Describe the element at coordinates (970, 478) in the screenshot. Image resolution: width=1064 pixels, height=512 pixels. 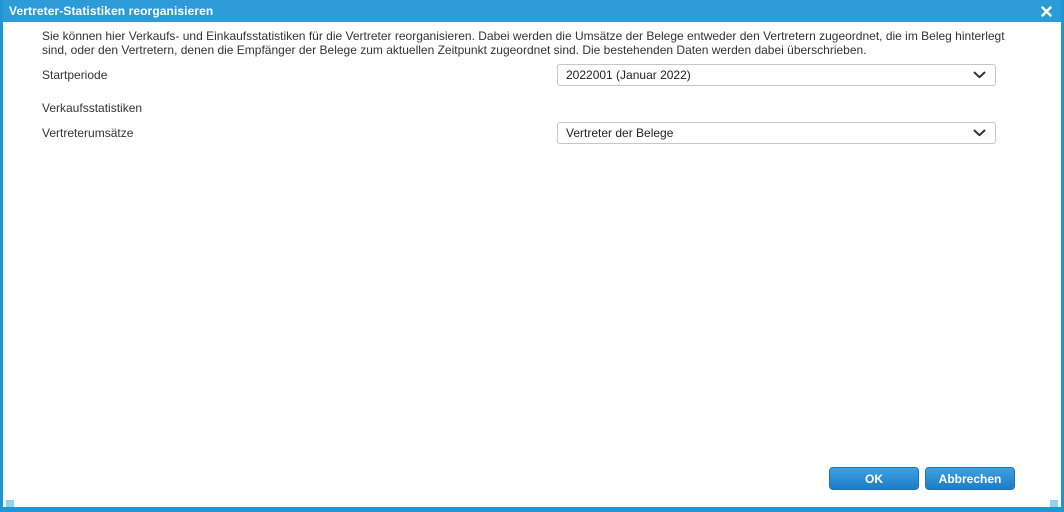
I see `cancel-button: Abbrechen` at that location.